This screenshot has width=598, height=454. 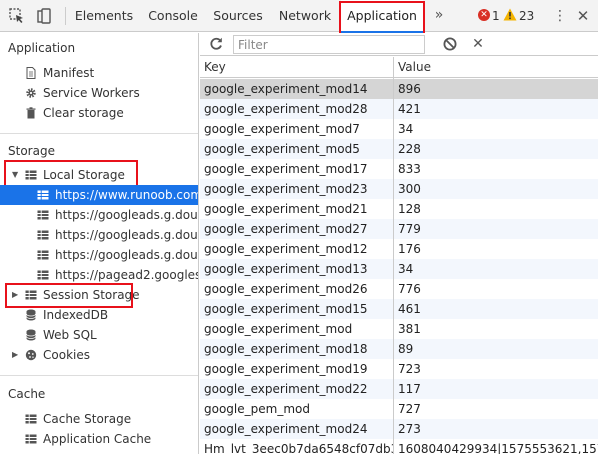 I want to click on table-row: google_experiment_mod27 779, so click(x=399, y=229).